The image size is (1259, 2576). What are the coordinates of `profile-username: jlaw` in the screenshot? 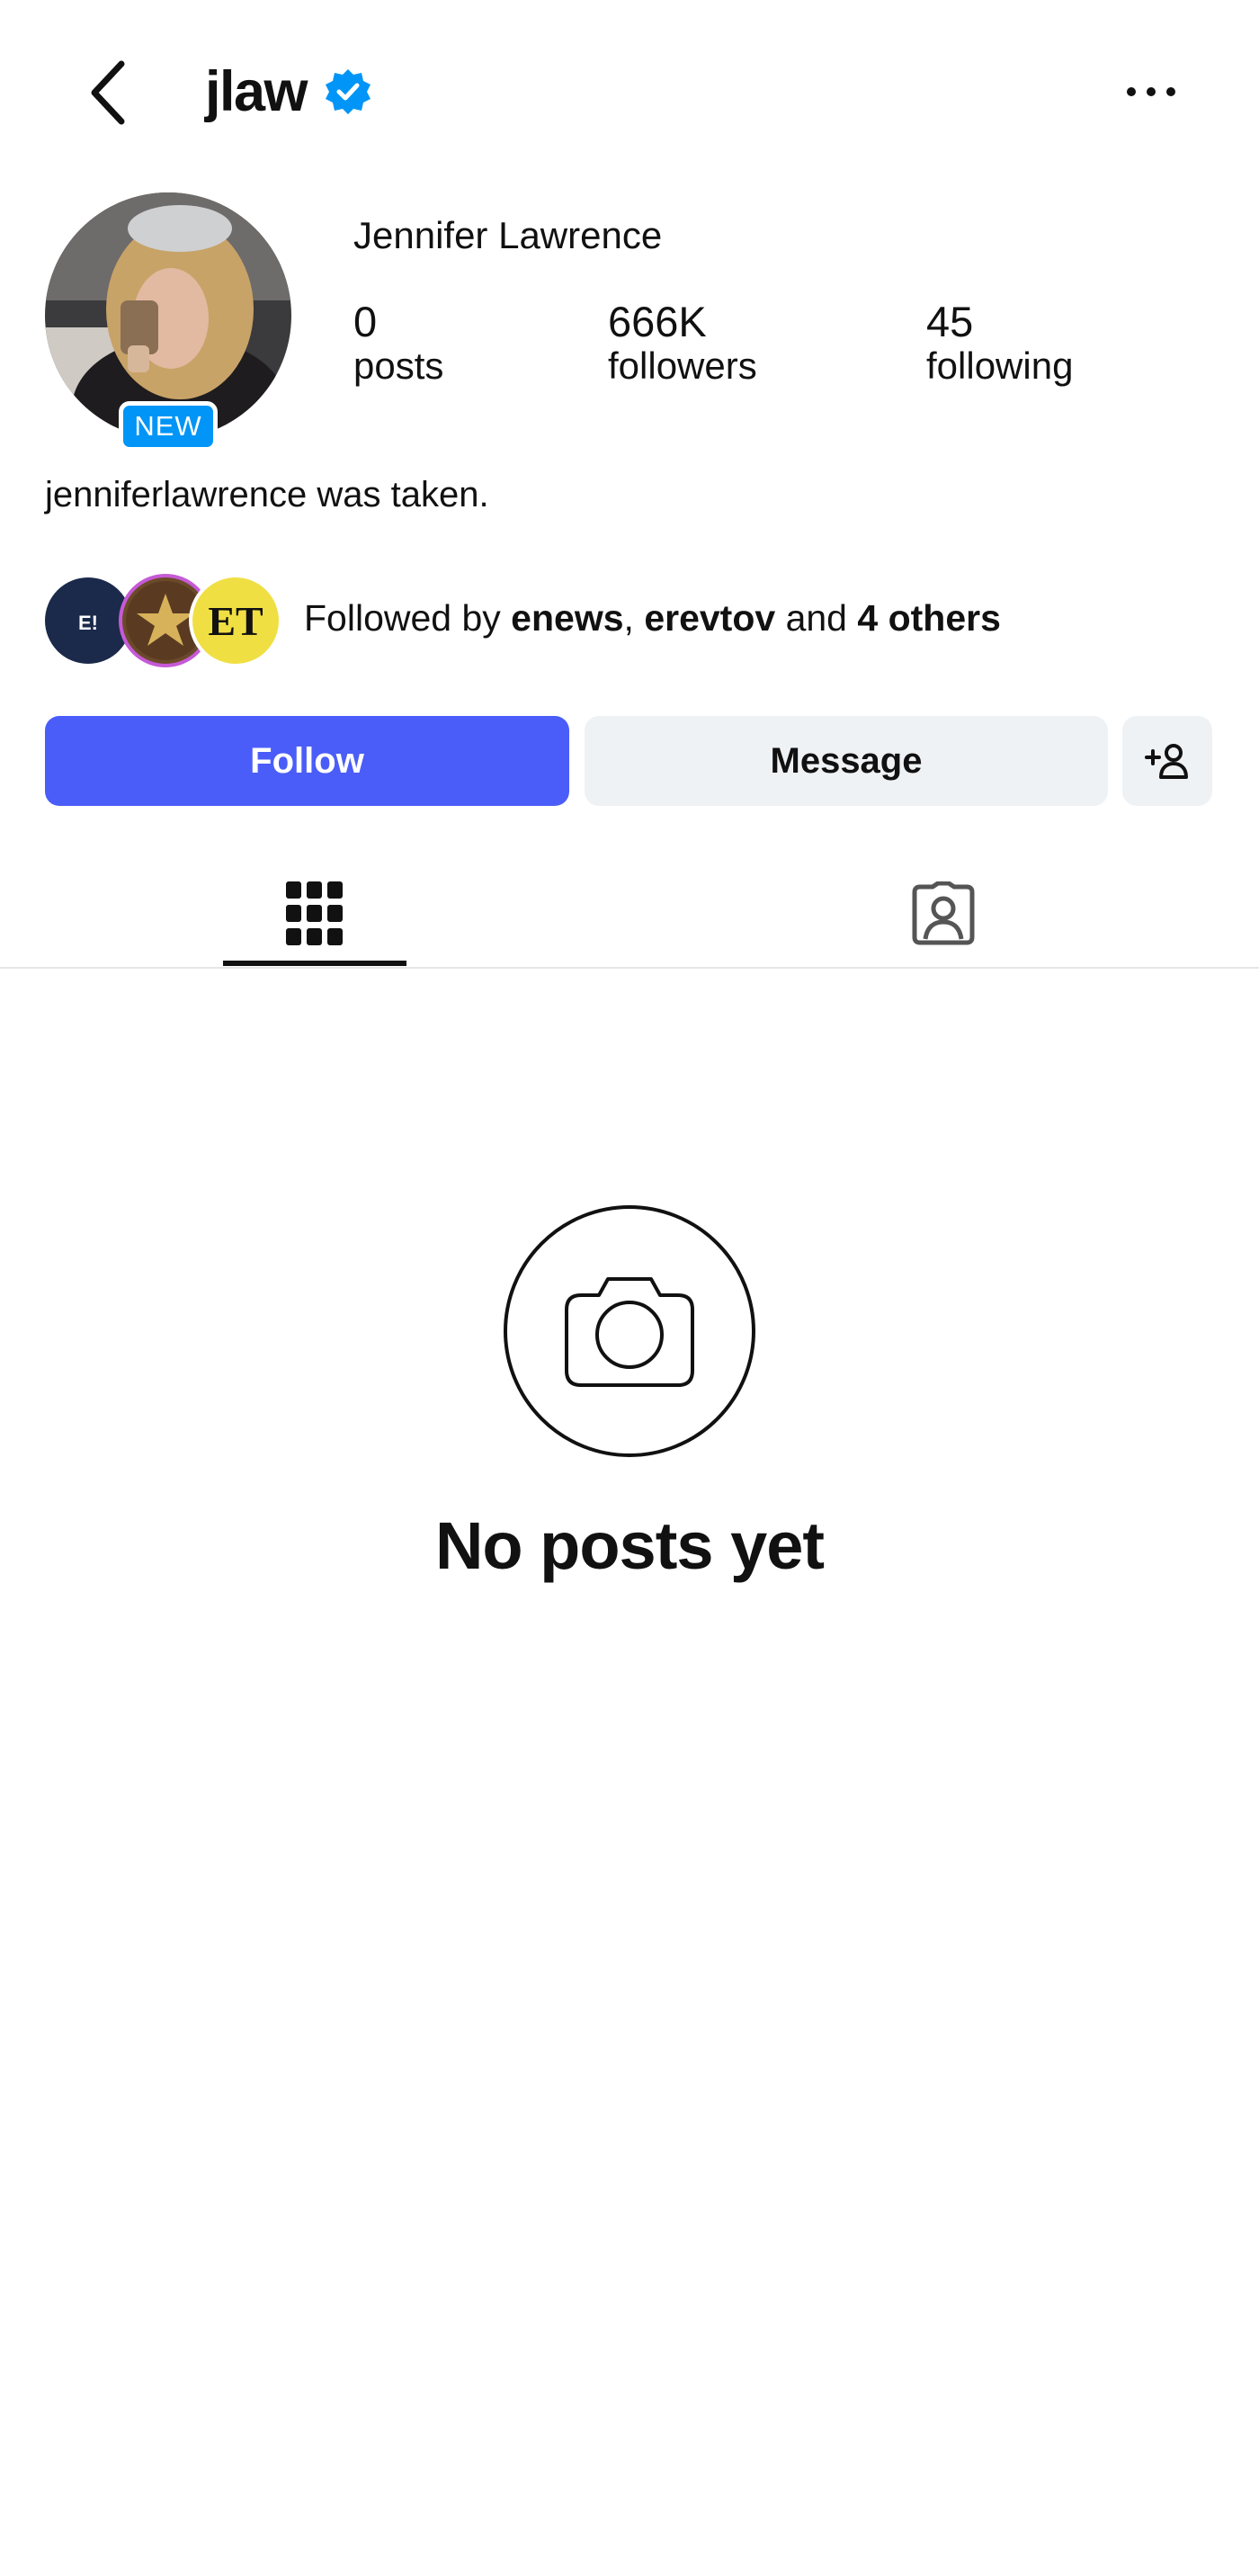 It's located at (256, 91).